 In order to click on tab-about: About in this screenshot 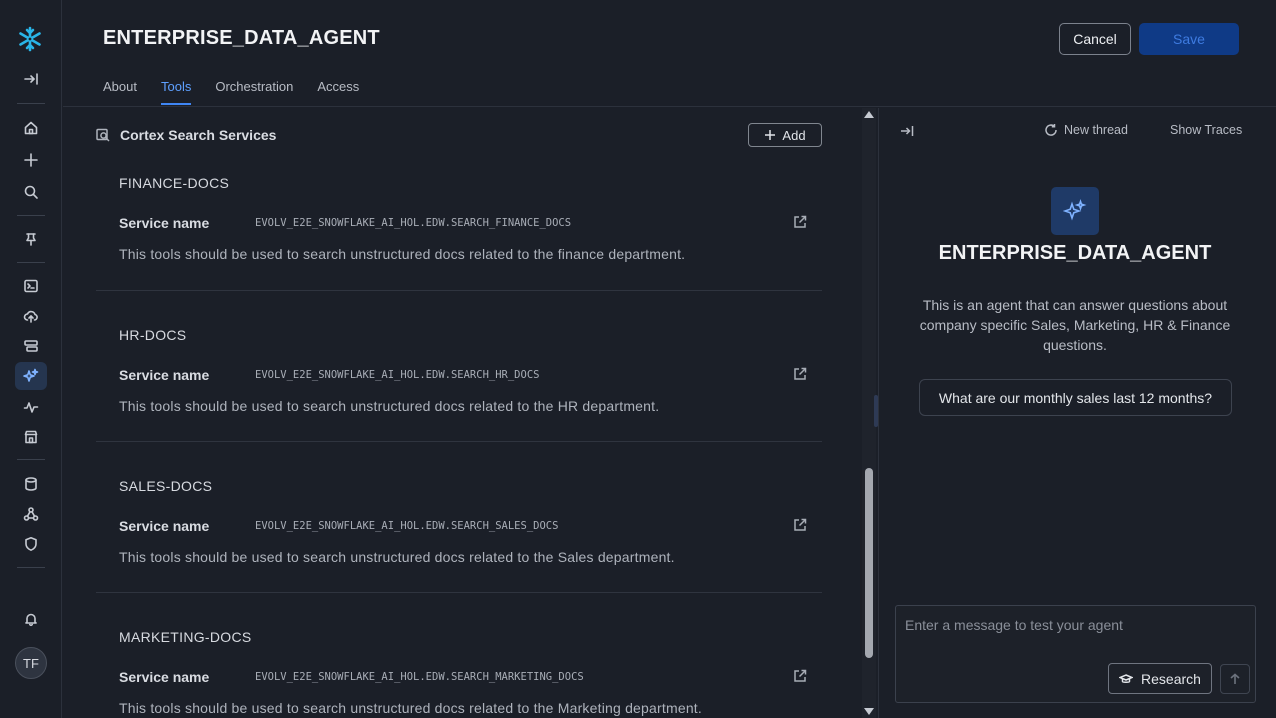, I will do `click(120, 92)`.